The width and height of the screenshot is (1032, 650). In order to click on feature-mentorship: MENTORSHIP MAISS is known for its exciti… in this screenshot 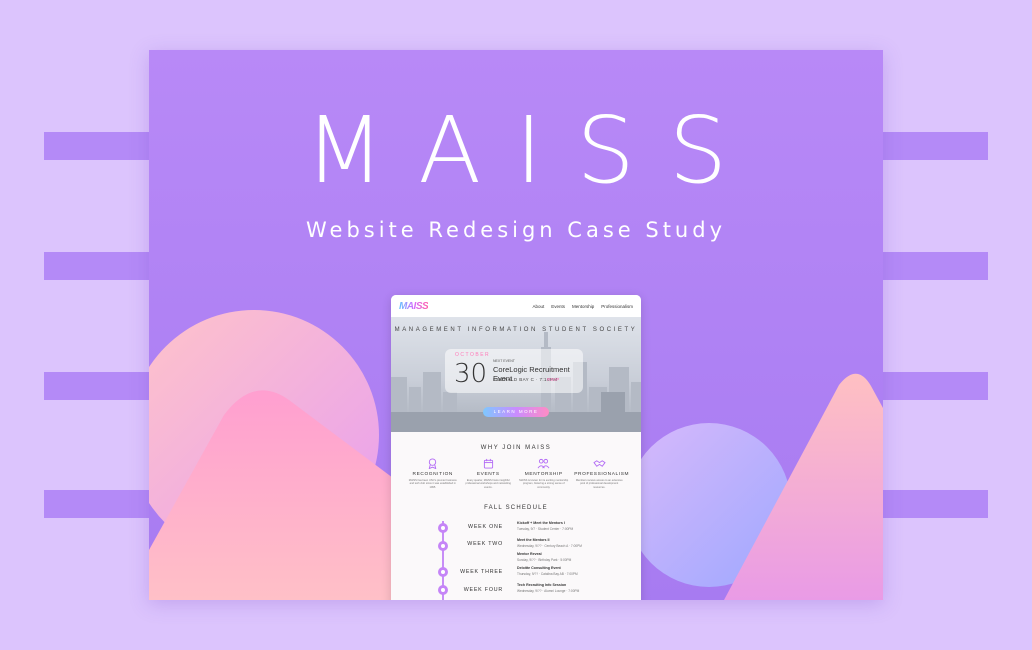, I will do `click(544, 473)`.